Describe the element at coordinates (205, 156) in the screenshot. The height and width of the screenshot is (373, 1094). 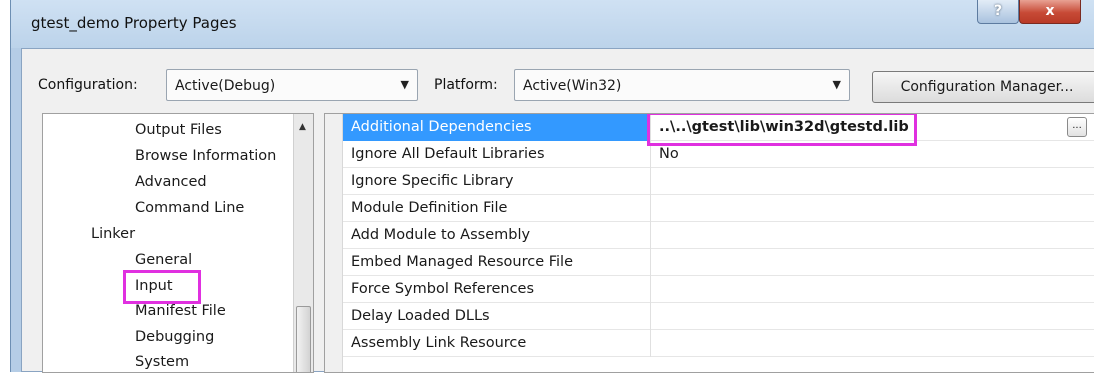
I see `tree-item-browse-information: Browse Information` at that location.